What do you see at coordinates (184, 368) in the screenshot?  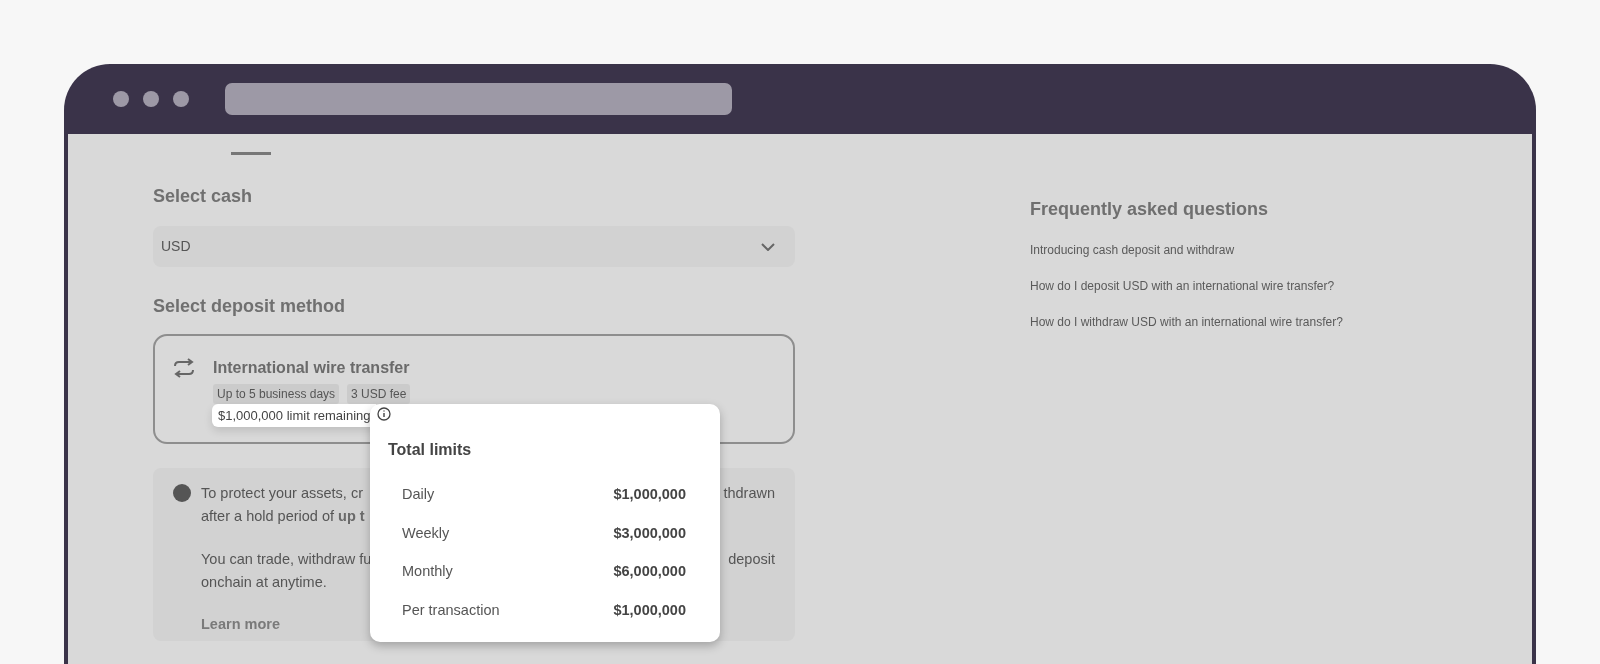 I see `transfer-arrows-icon` at bounding box center [184, 368].